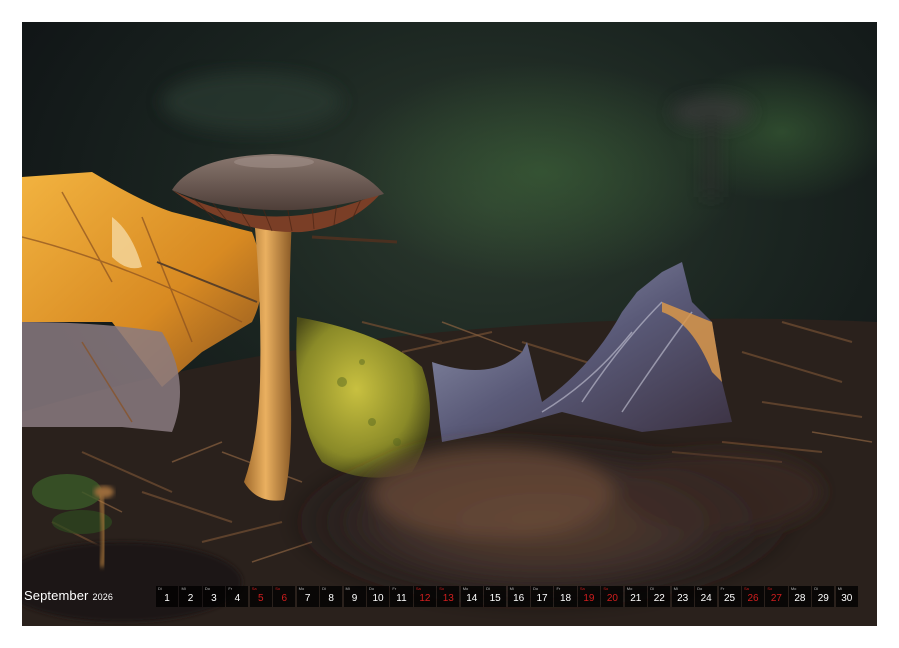 This screenshot has width=899, height=648. I want to click on day-number: 19, so click(589, 598).